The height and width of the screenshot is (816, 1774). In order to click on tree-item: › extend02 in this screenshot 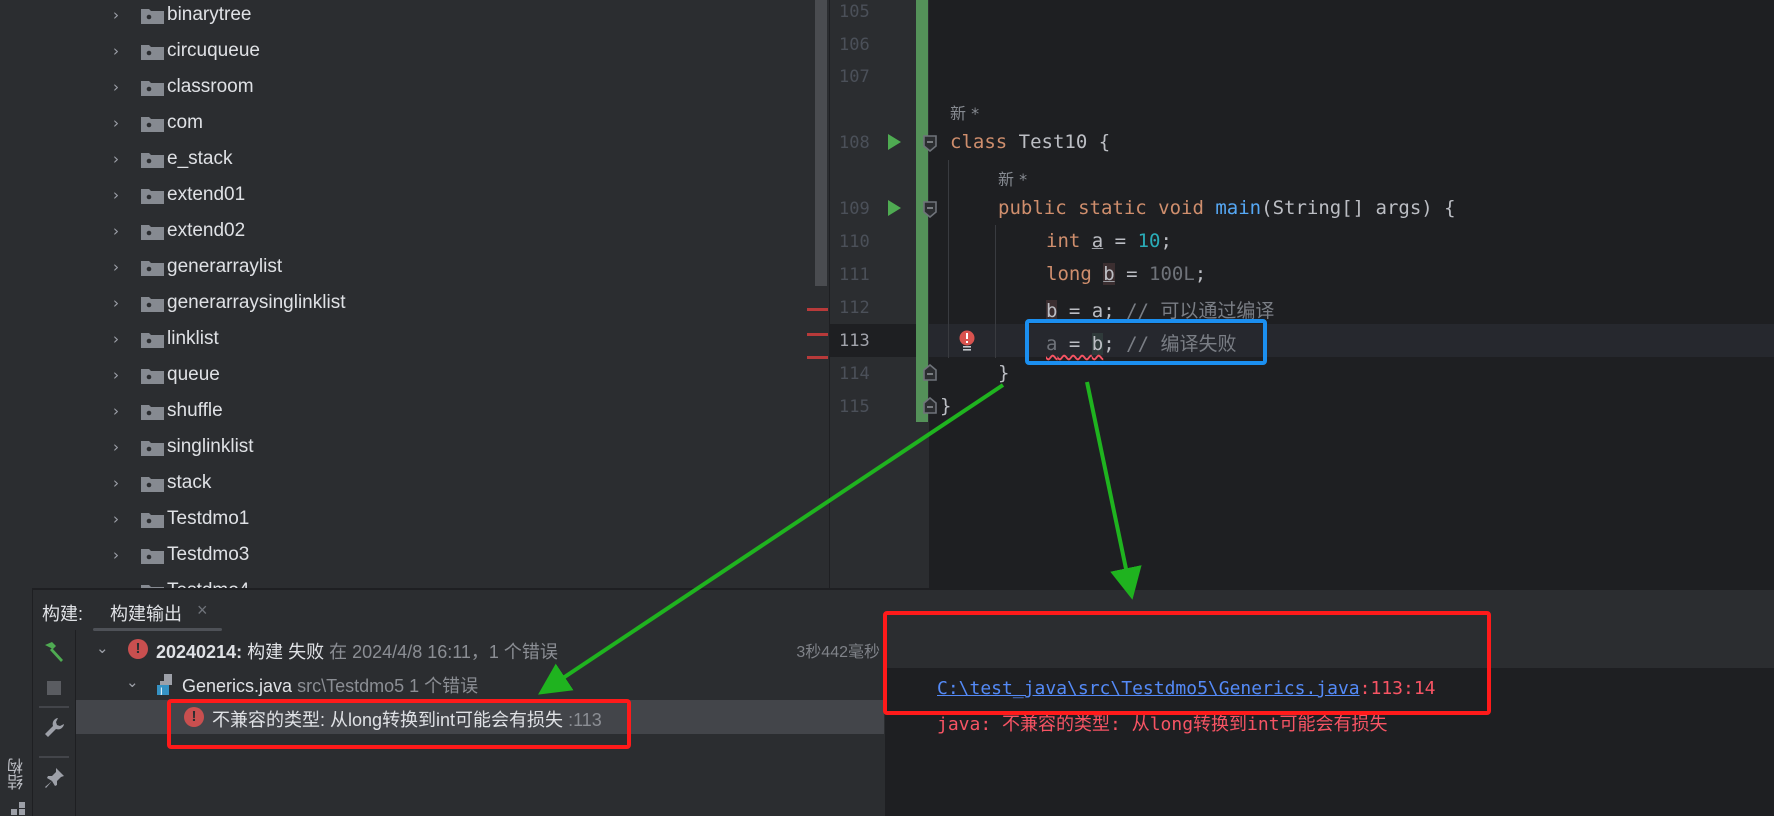, I will do `click(423, 231)`.